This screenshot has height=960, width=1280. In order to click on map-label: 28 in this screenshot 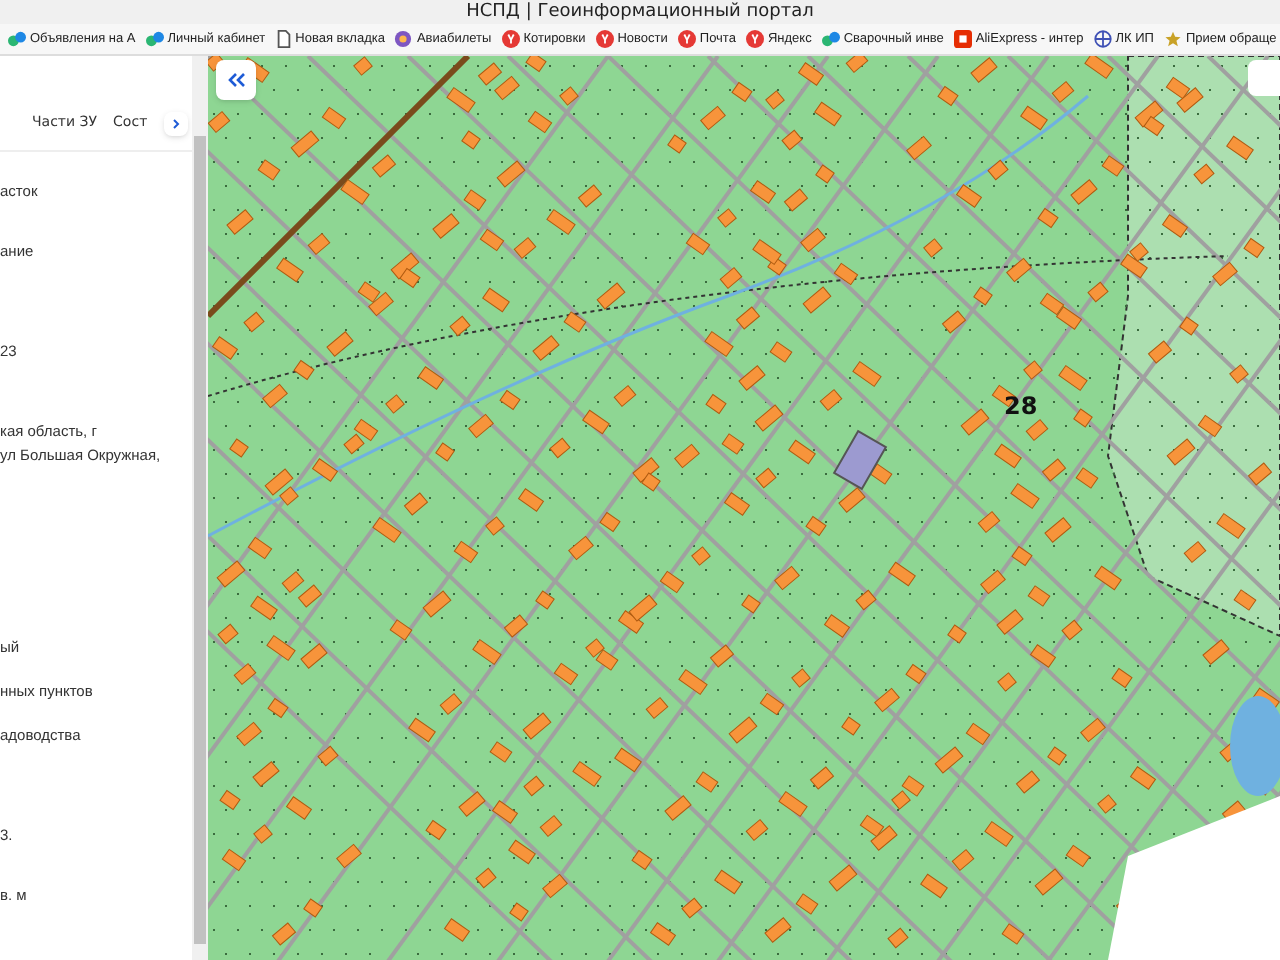, I will do `click(1021, 407)`.